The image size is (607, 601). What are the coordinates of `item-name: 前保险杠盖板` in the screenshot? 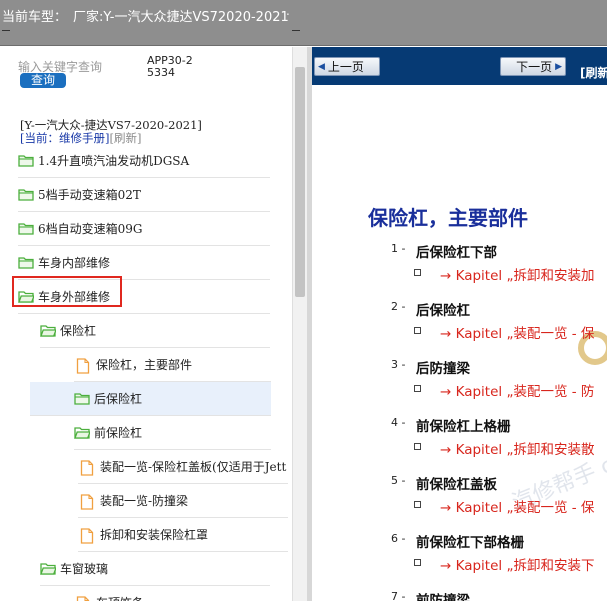 It's located at (456, 485).